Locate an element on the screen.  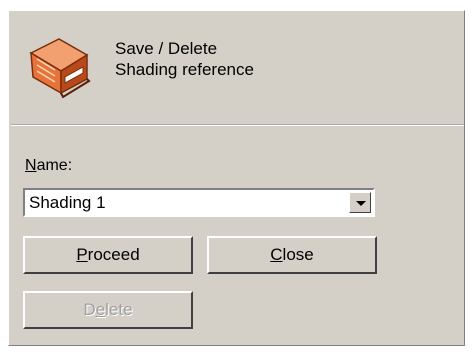
delete-mnemonic: e is located at coordinates (100, 309).